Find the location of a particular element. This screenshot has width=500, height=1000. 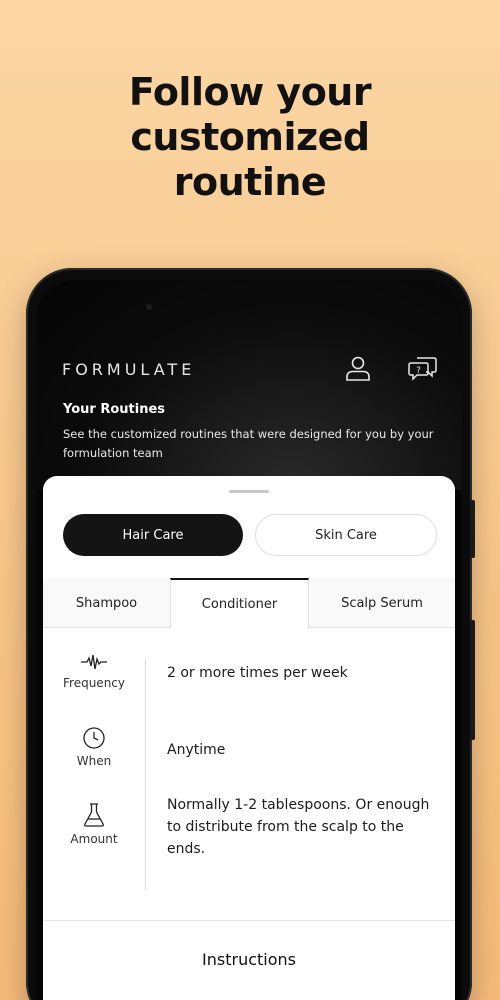

front-camera is located at coordinates (149, 307).